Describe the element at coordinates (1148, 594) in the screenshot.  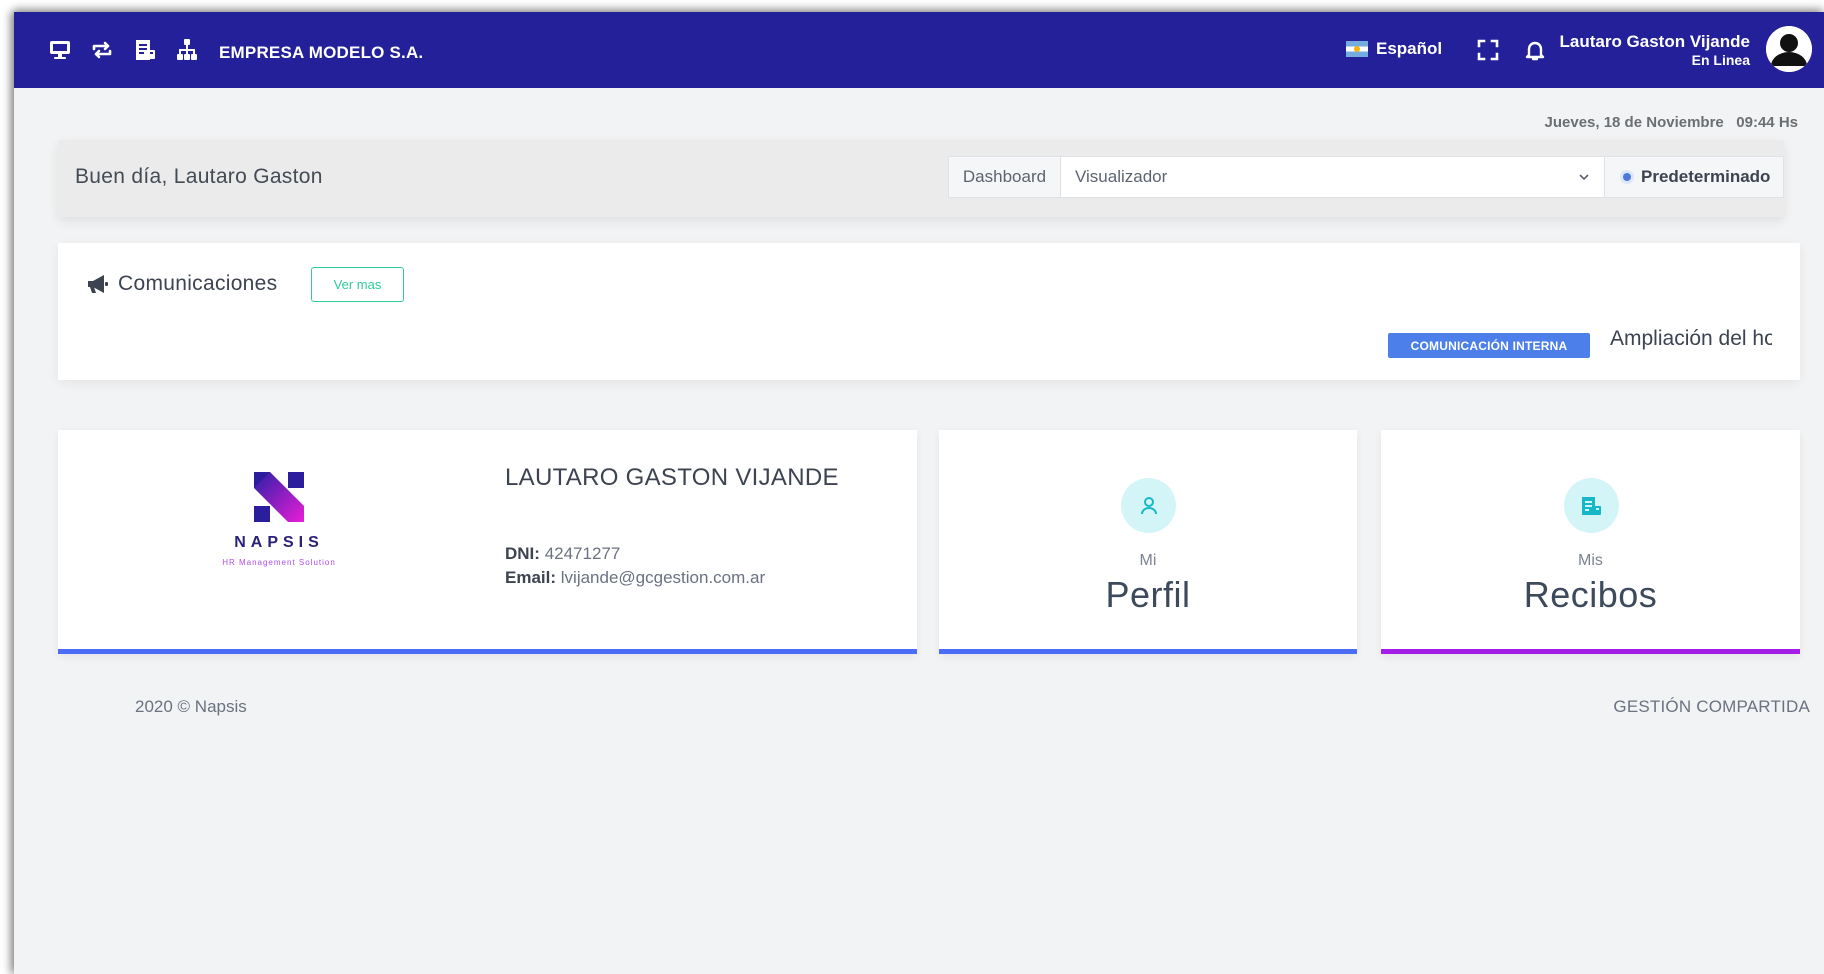
I see `perfil-title: Perfil` at that location.